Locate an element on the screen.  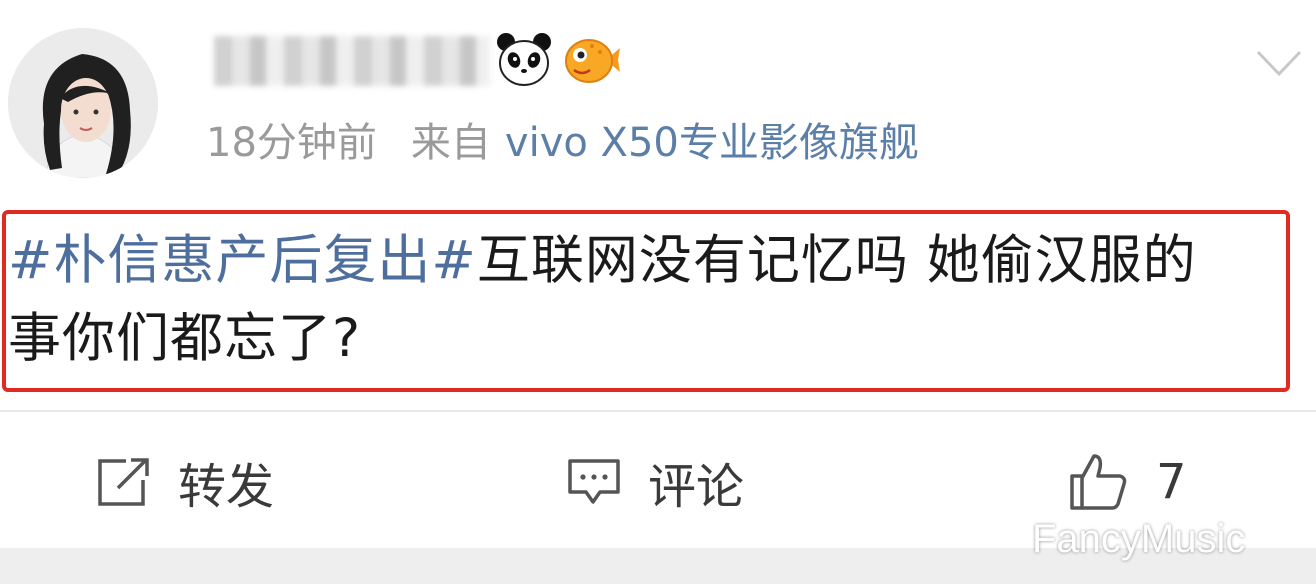
watermark-text: FancyMusic is located at coordinates (1139, 539).